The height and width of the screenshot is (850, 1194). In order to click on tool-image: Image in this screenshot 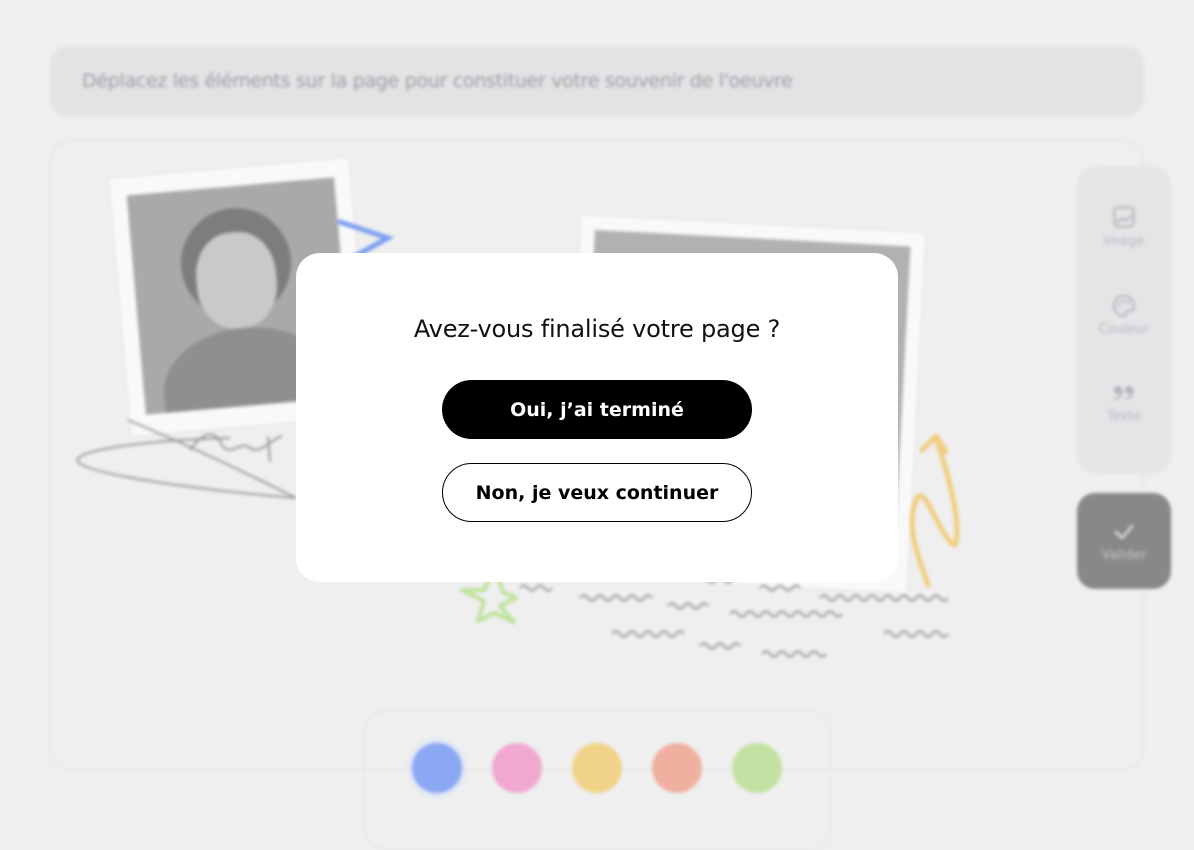, I will do `click(1124, 241)`.